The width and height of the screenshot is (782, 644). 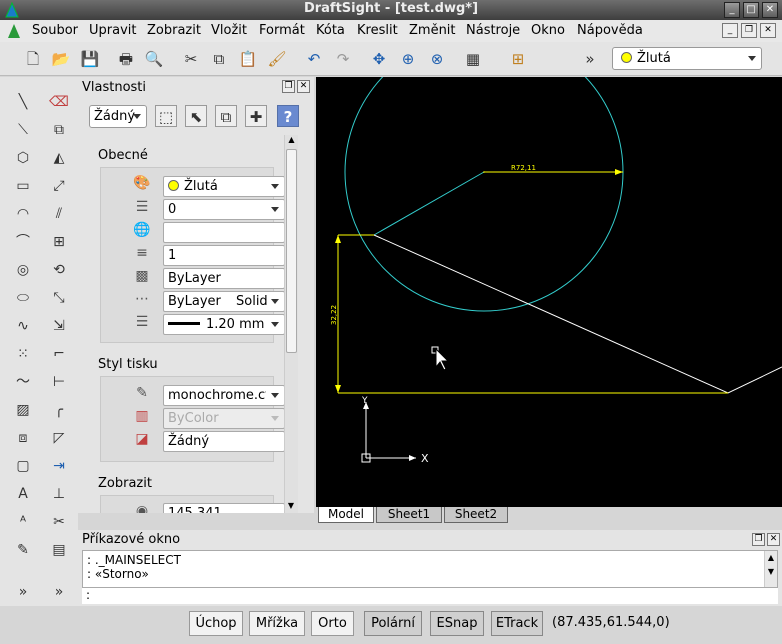 I want to click on rotate-icon: ⟲, so click(x=59, y=270).